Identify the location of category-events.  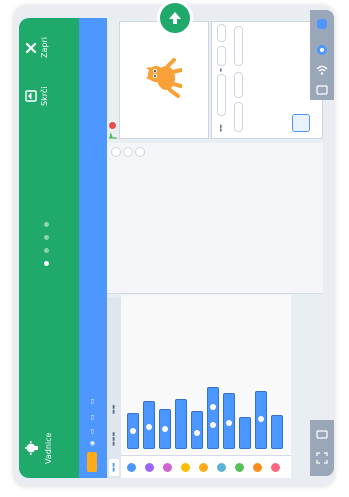
(185, 467).